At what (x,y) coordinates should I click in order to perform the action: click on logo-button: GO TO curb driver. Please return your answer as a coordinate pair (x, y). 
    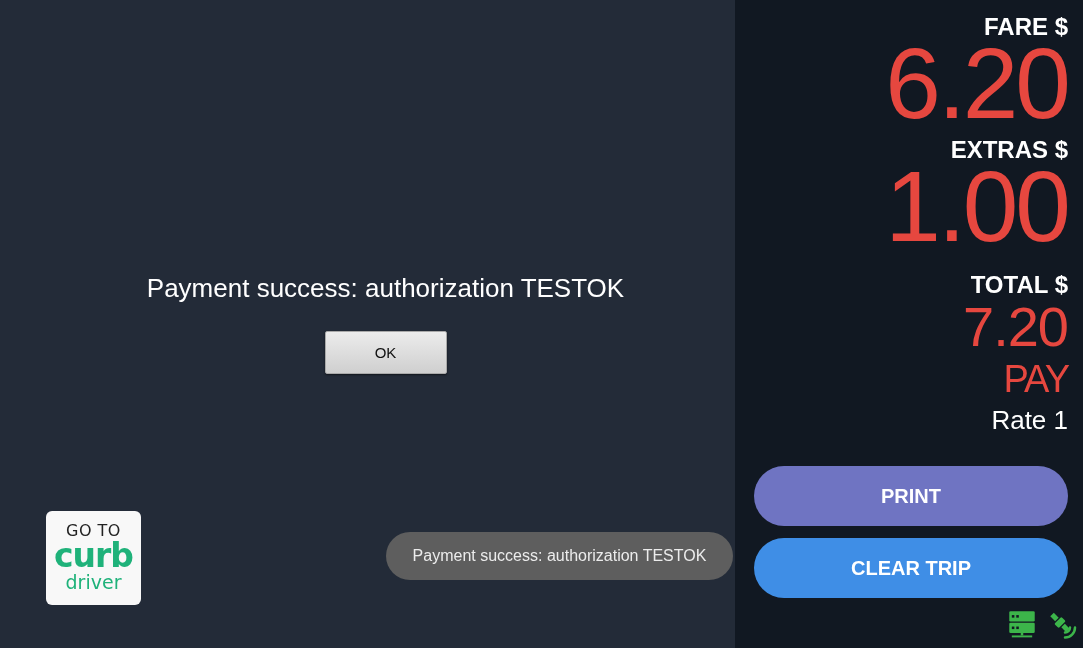
    Looking at the image, I should click on (93, 558).